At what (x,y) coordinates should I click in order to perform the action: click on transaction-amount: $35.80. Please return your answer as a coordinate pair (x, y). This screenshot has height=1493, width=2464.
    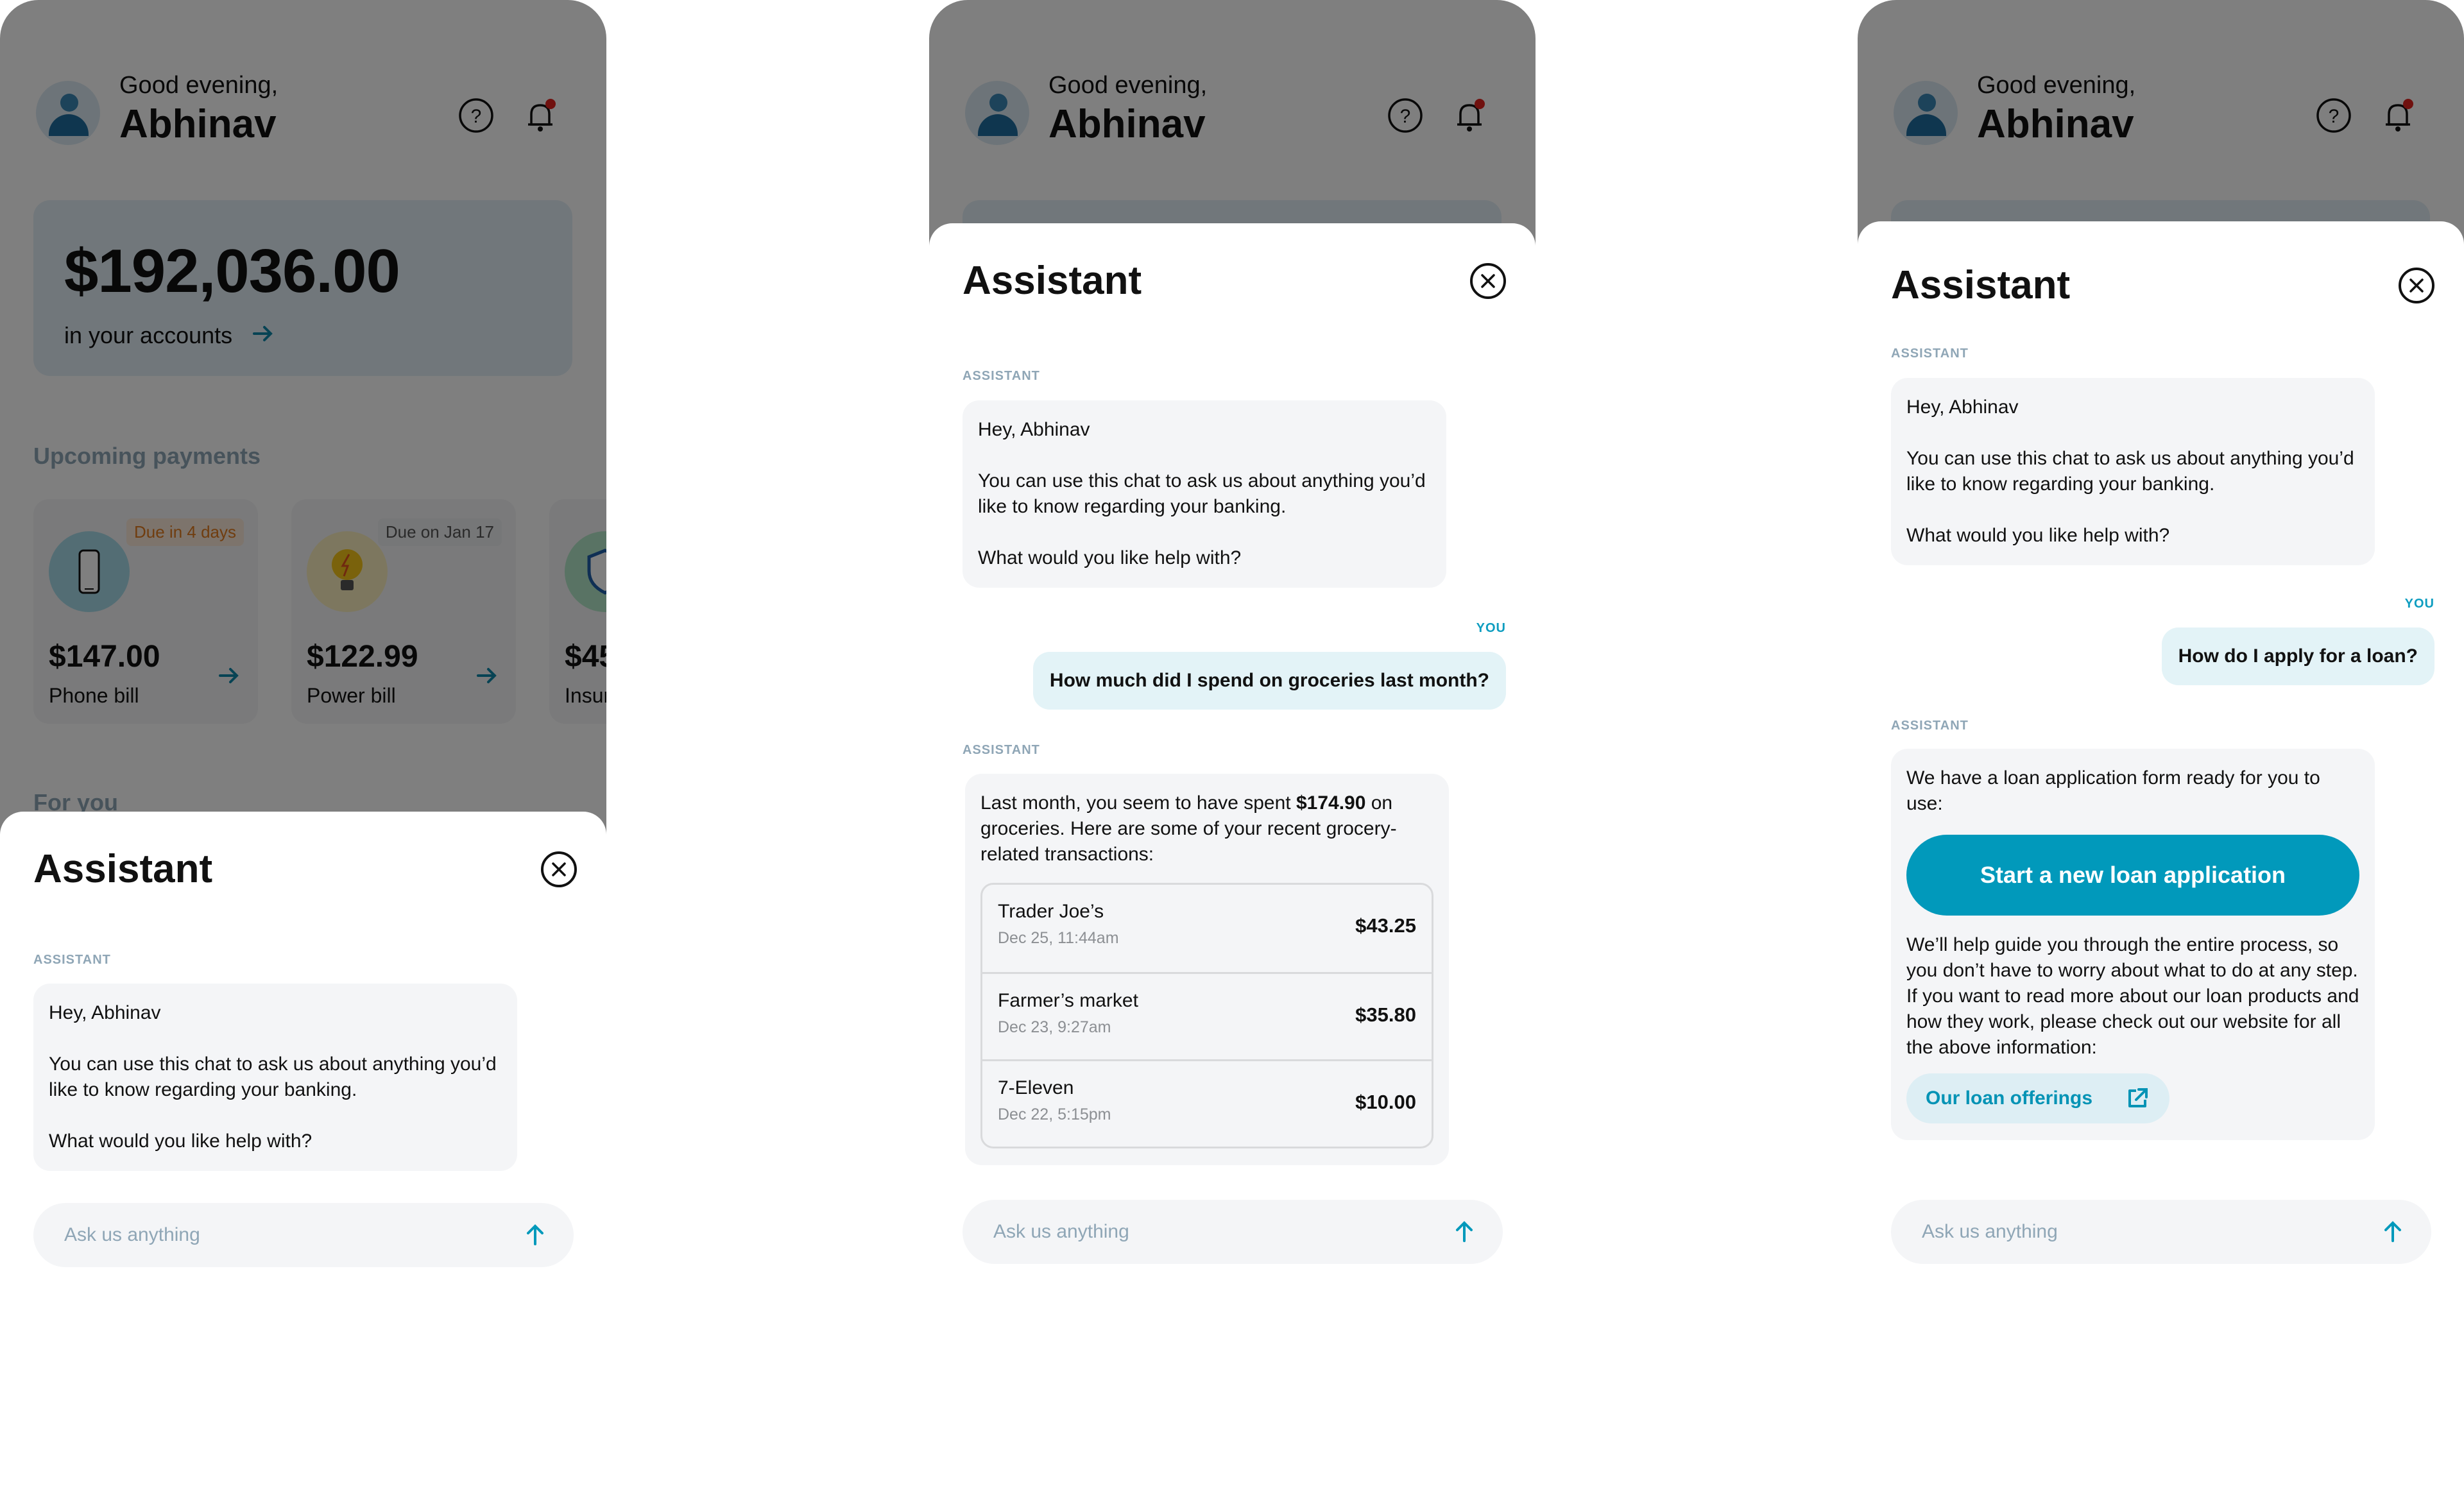
    Looking at the image, I should click on (1385, 1014).